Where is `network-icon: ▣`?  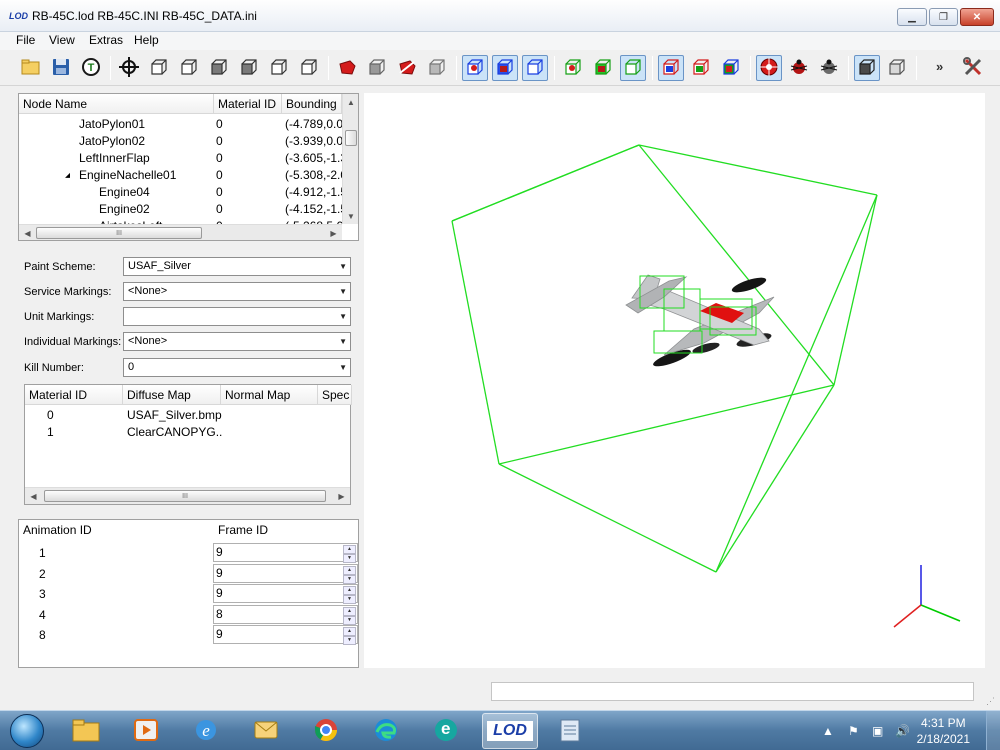 network-icon: ▣ is located at coordinates (877, 731).